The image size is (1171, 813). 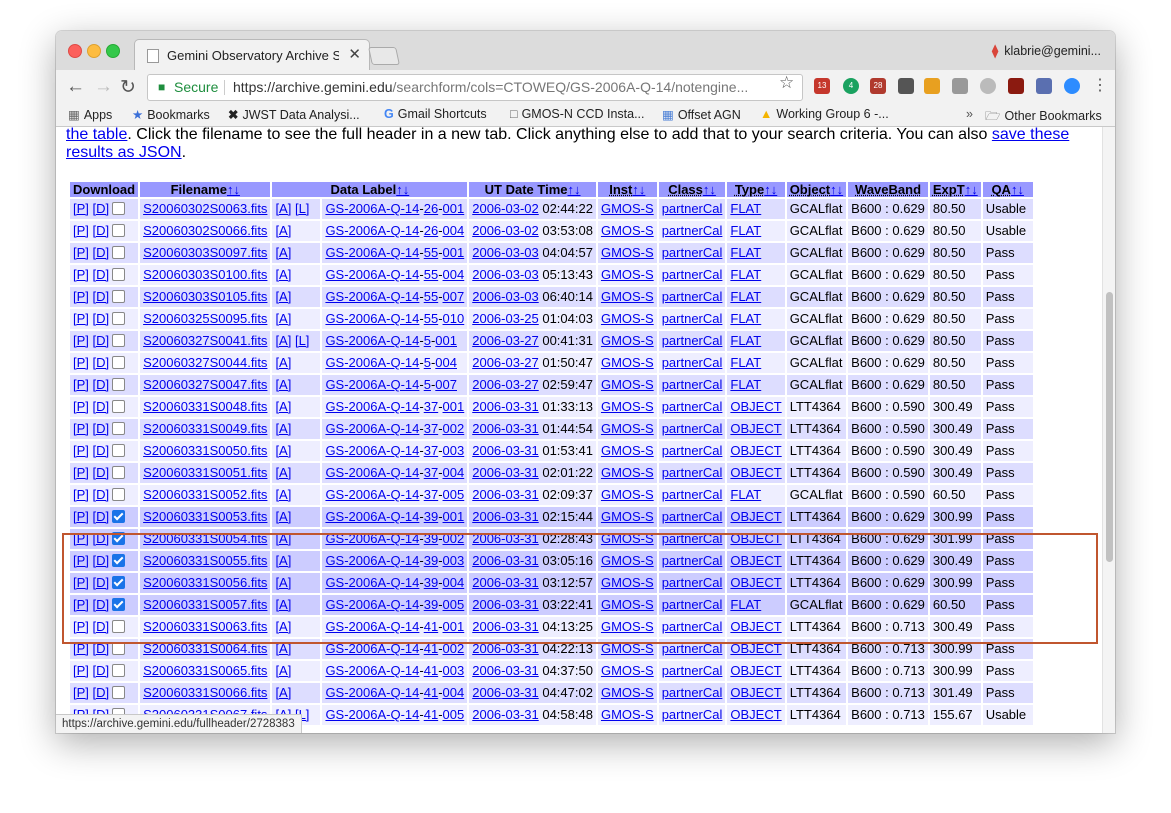 I want to click on filename-link: S20060327S0041.fits, so click(x=205, y=340).